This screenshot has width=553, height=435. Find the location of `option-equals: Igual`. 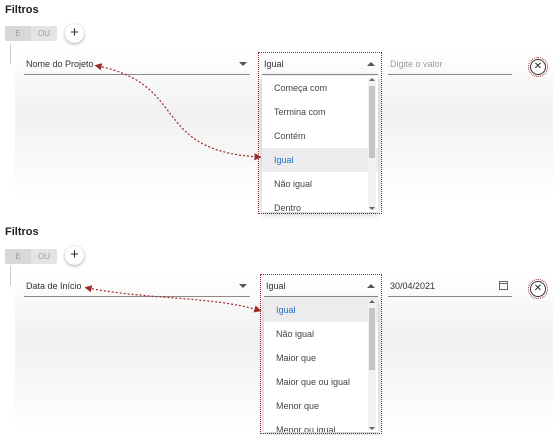

option-equals: Igual is located at coordinates (321, 310).